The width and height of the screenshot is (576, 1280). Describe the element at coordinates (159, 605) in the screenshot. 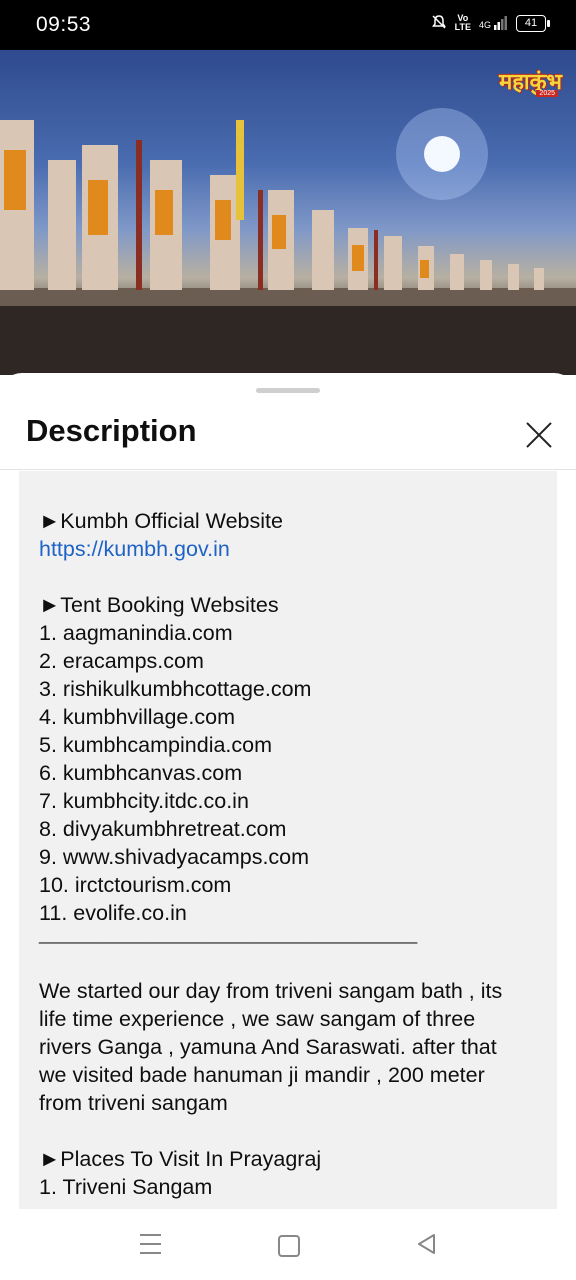

I see `tent-booking-header: ►Tent Booking Websites` at that location.